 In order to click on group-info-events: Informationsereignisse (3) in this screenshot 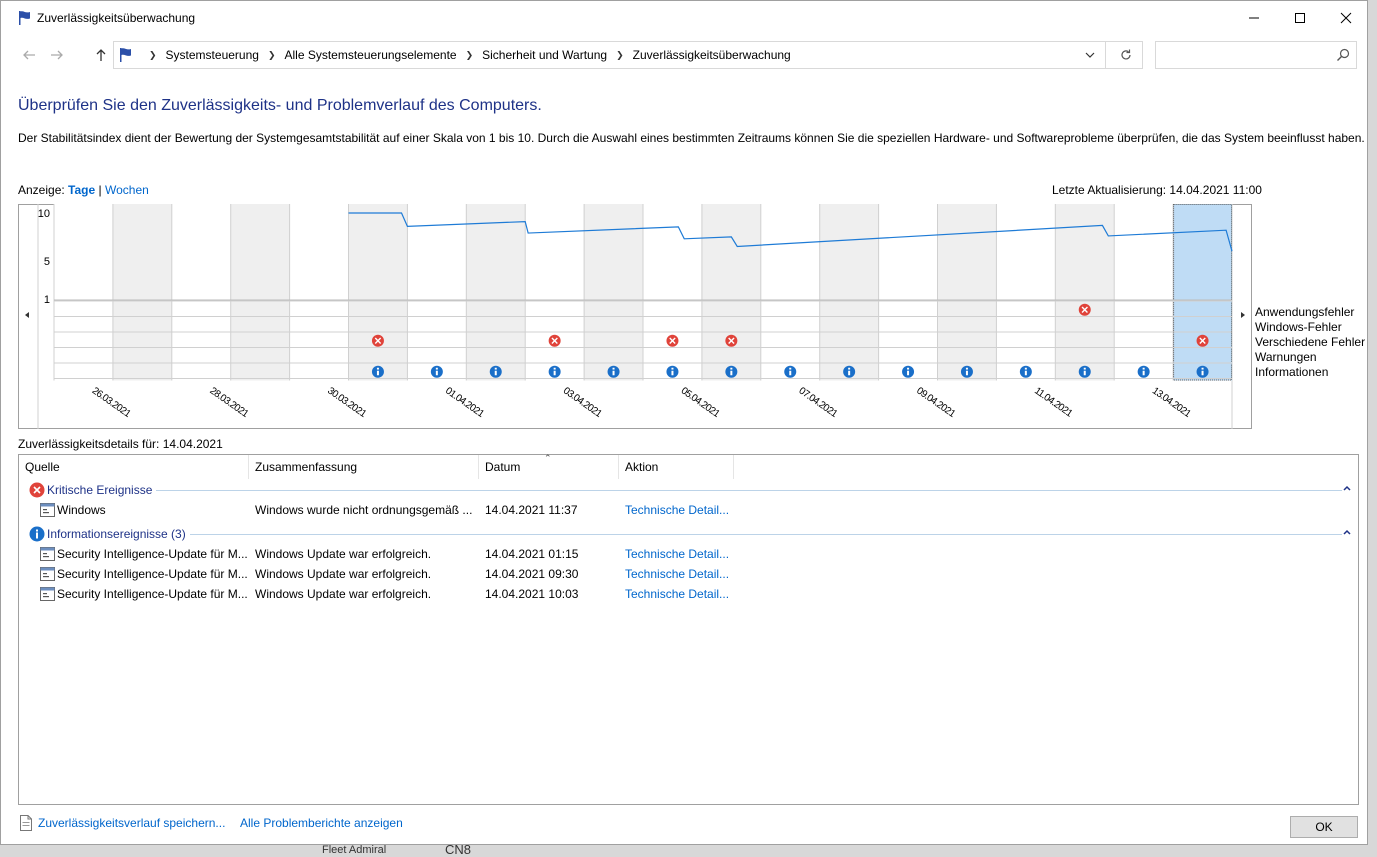, I will do `click(688, 534)`.